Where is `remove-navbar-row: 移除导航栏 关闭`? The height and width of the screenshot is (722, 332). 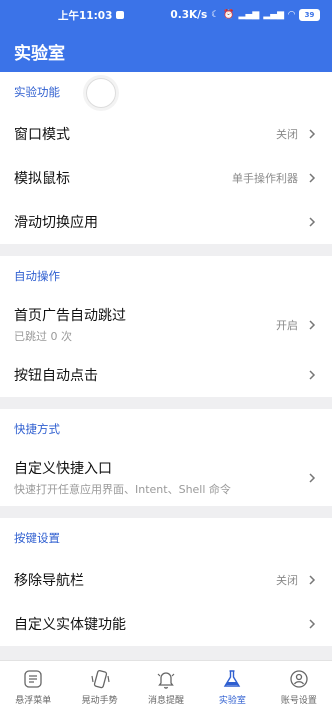
remove-navbar-row: 移除导航栏 关闭 is located at coordinates (166, 580).